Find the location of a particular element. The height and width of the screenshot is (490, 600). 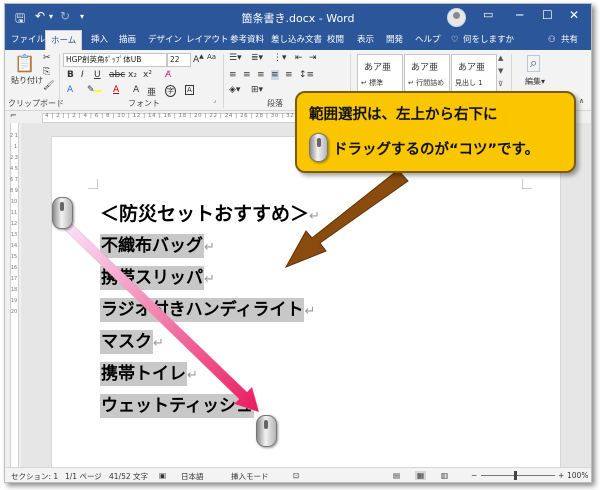

tab-view: 表示 is located at coordinates (365, 40).